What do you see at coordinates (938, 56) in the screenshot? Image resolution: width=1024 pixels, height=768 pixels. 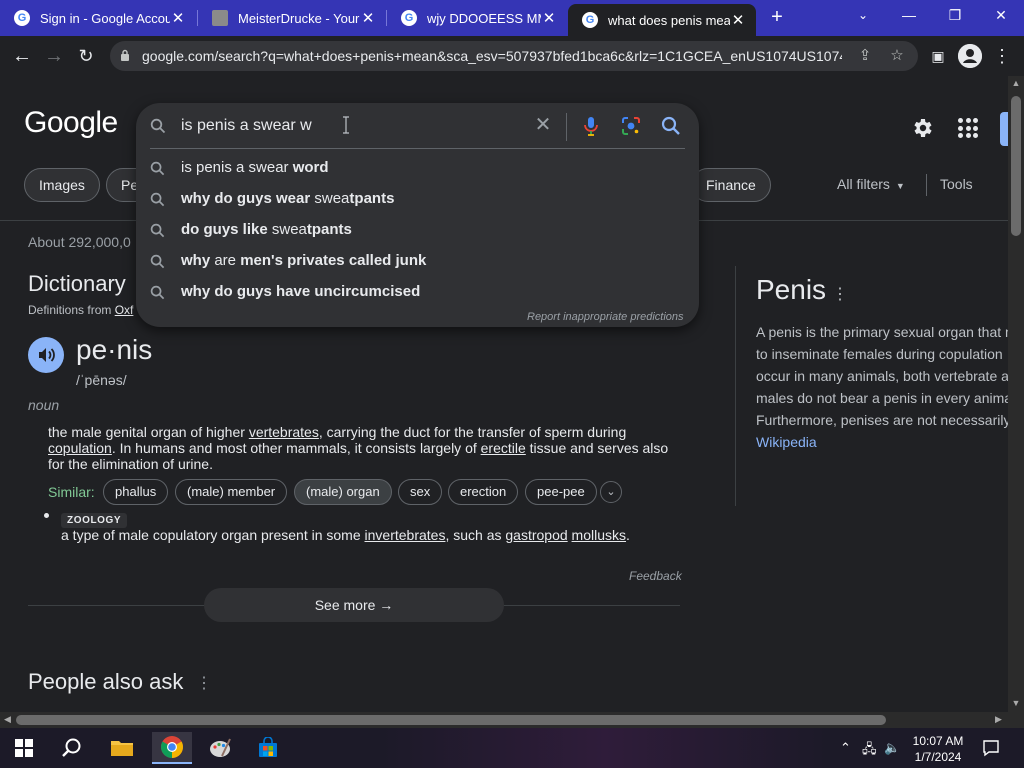 I see `side-panel-icon: ▣` at bounding box center [938, 56].